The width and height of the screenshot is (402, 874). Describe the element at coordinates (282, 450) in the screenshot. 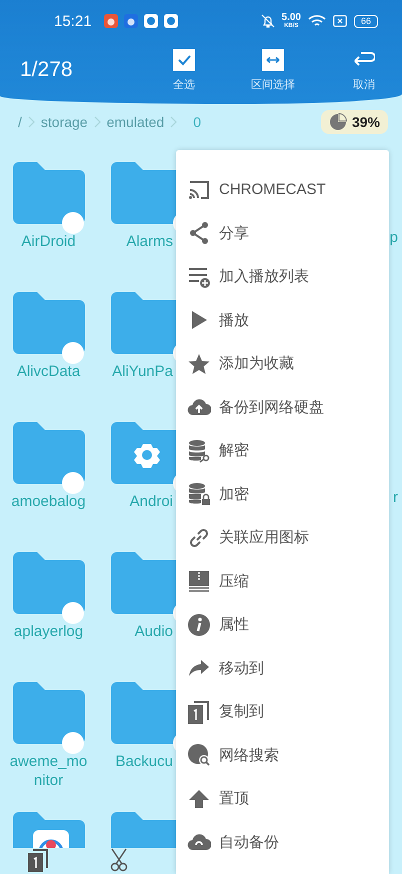

I see `menu-item: 解密` at that location.